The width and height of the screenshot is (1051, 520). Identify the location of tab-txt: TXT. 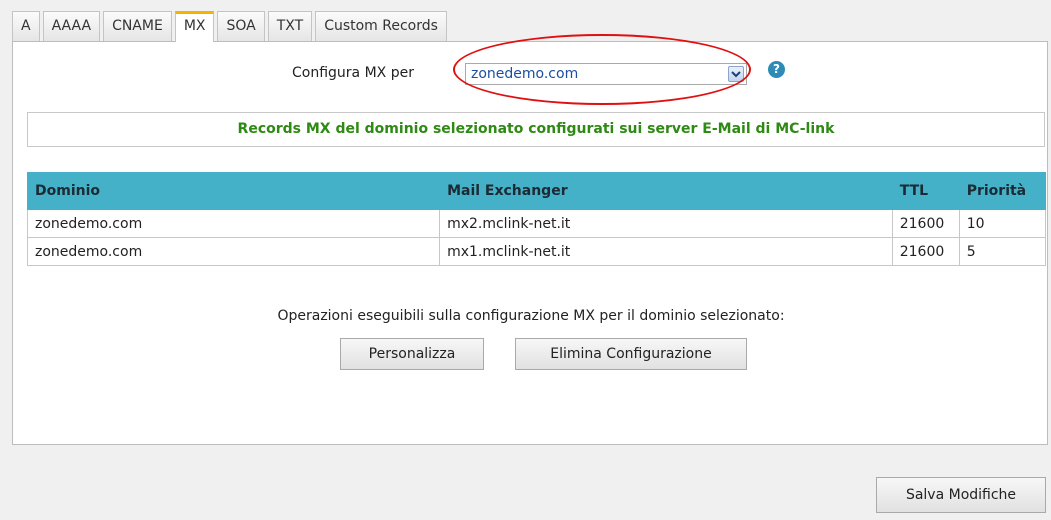
(290, 26).